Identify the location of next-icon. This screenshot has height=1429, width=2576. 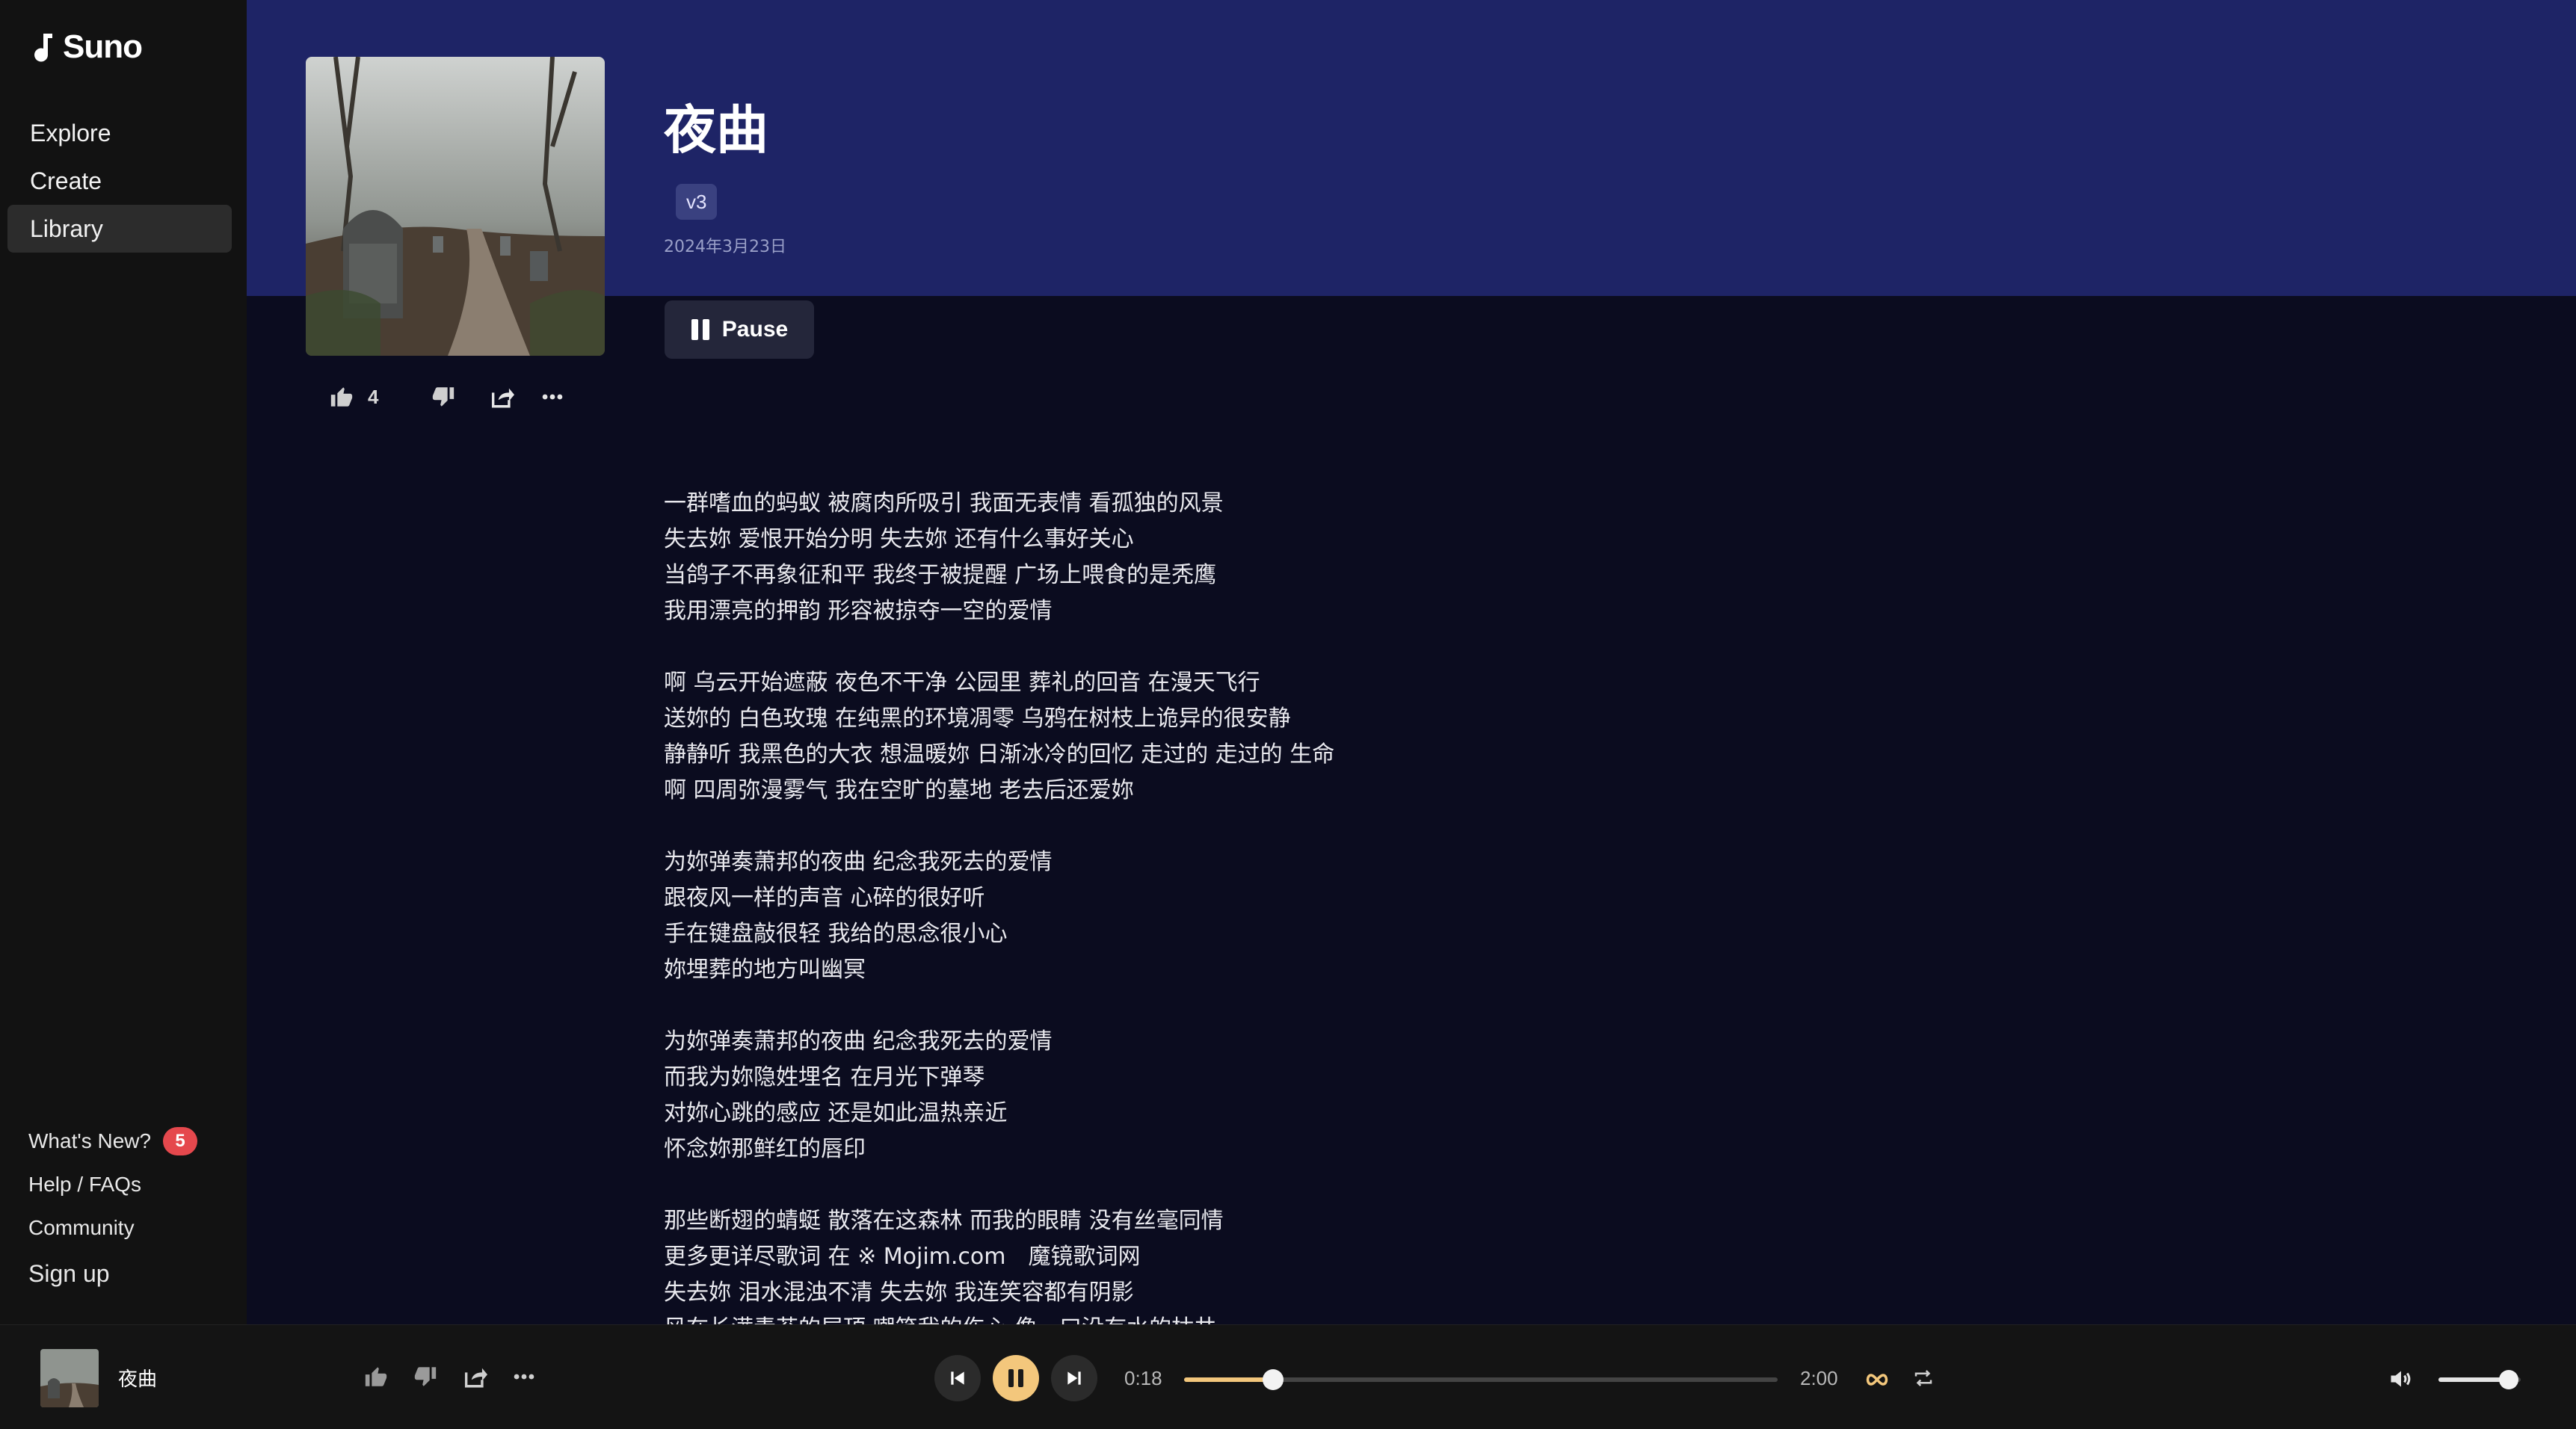
(1074, 1378).